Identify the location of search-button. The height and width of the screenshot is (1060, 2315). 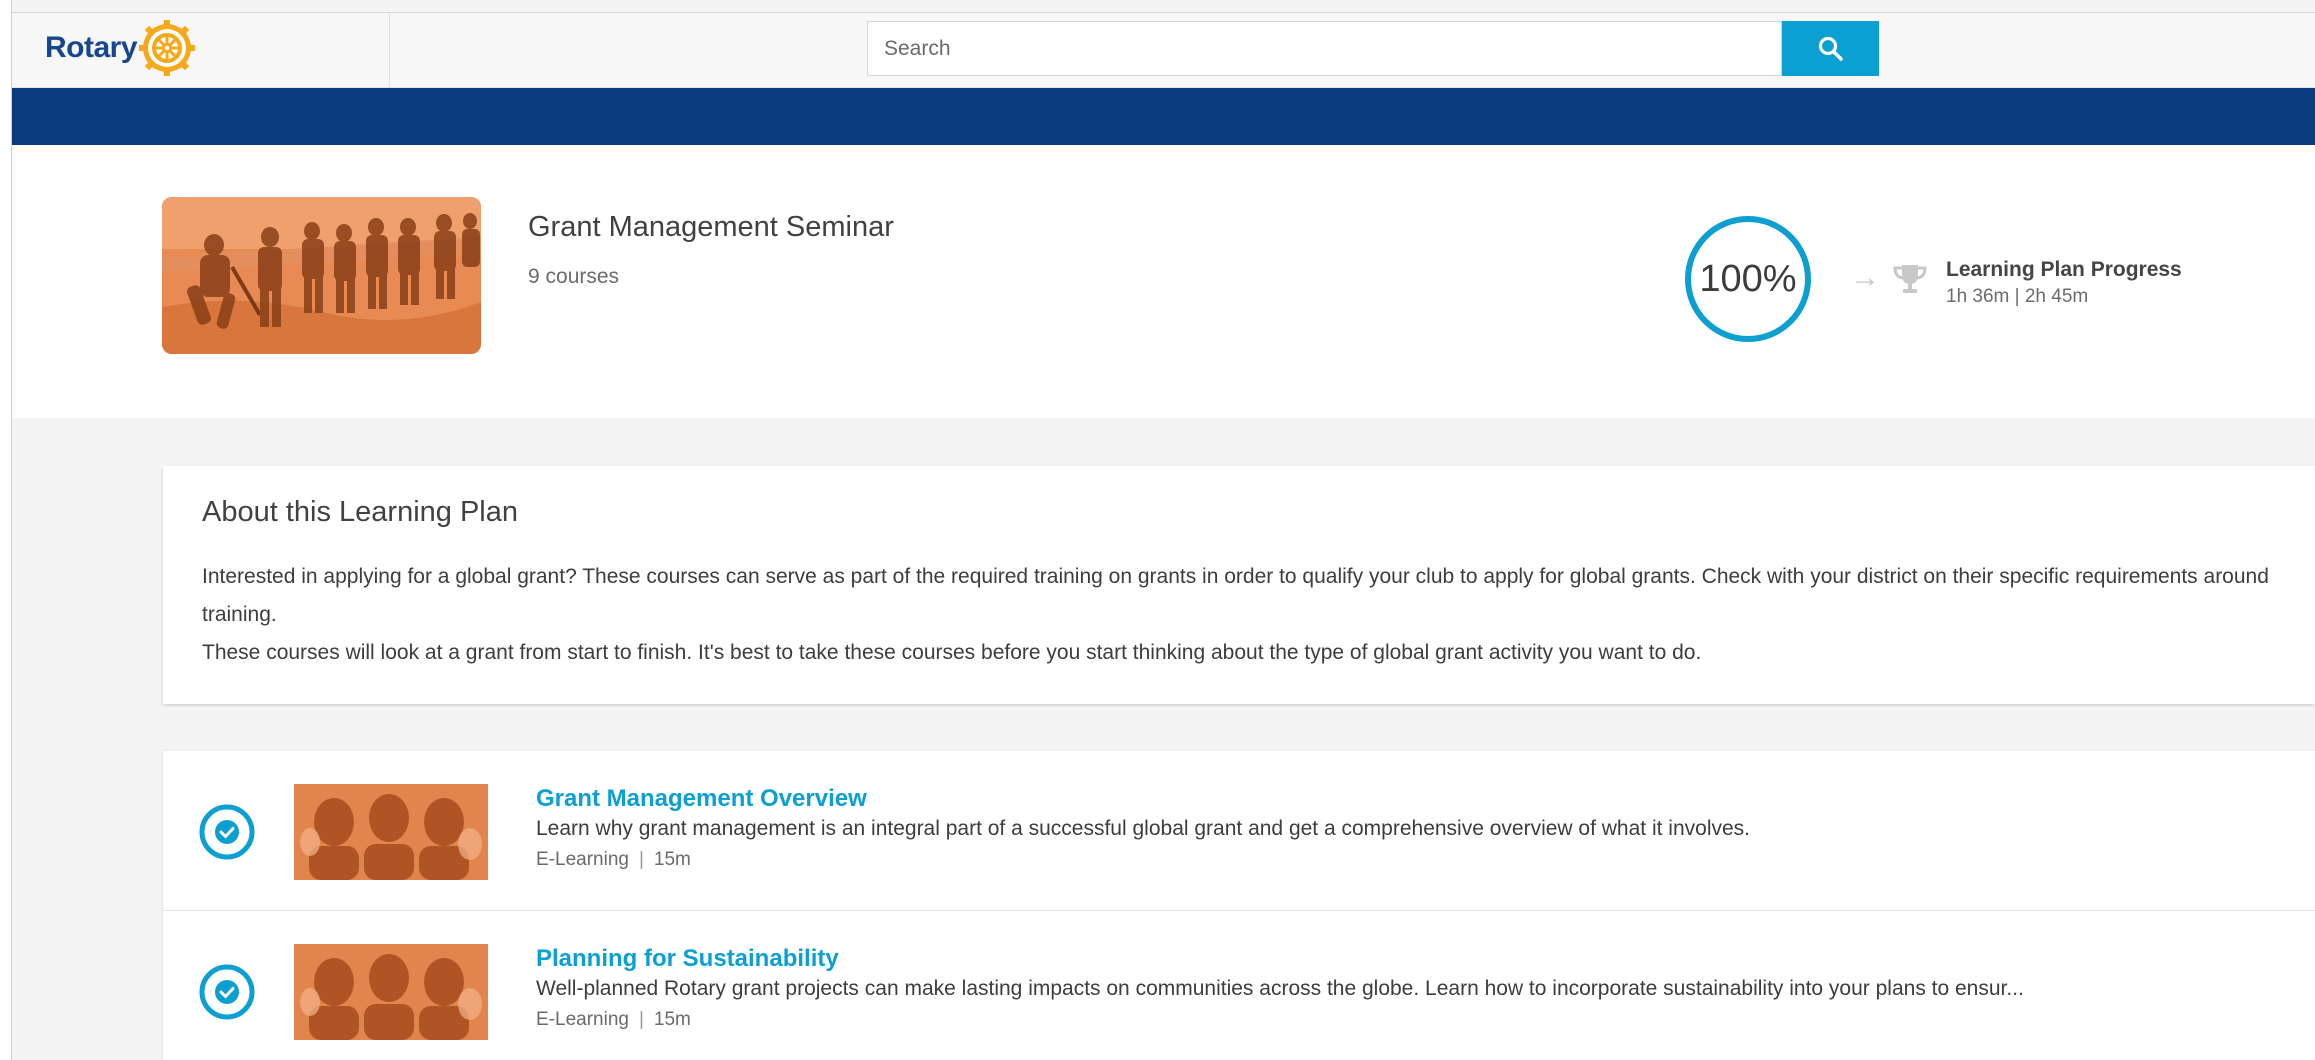
(1830, 48).